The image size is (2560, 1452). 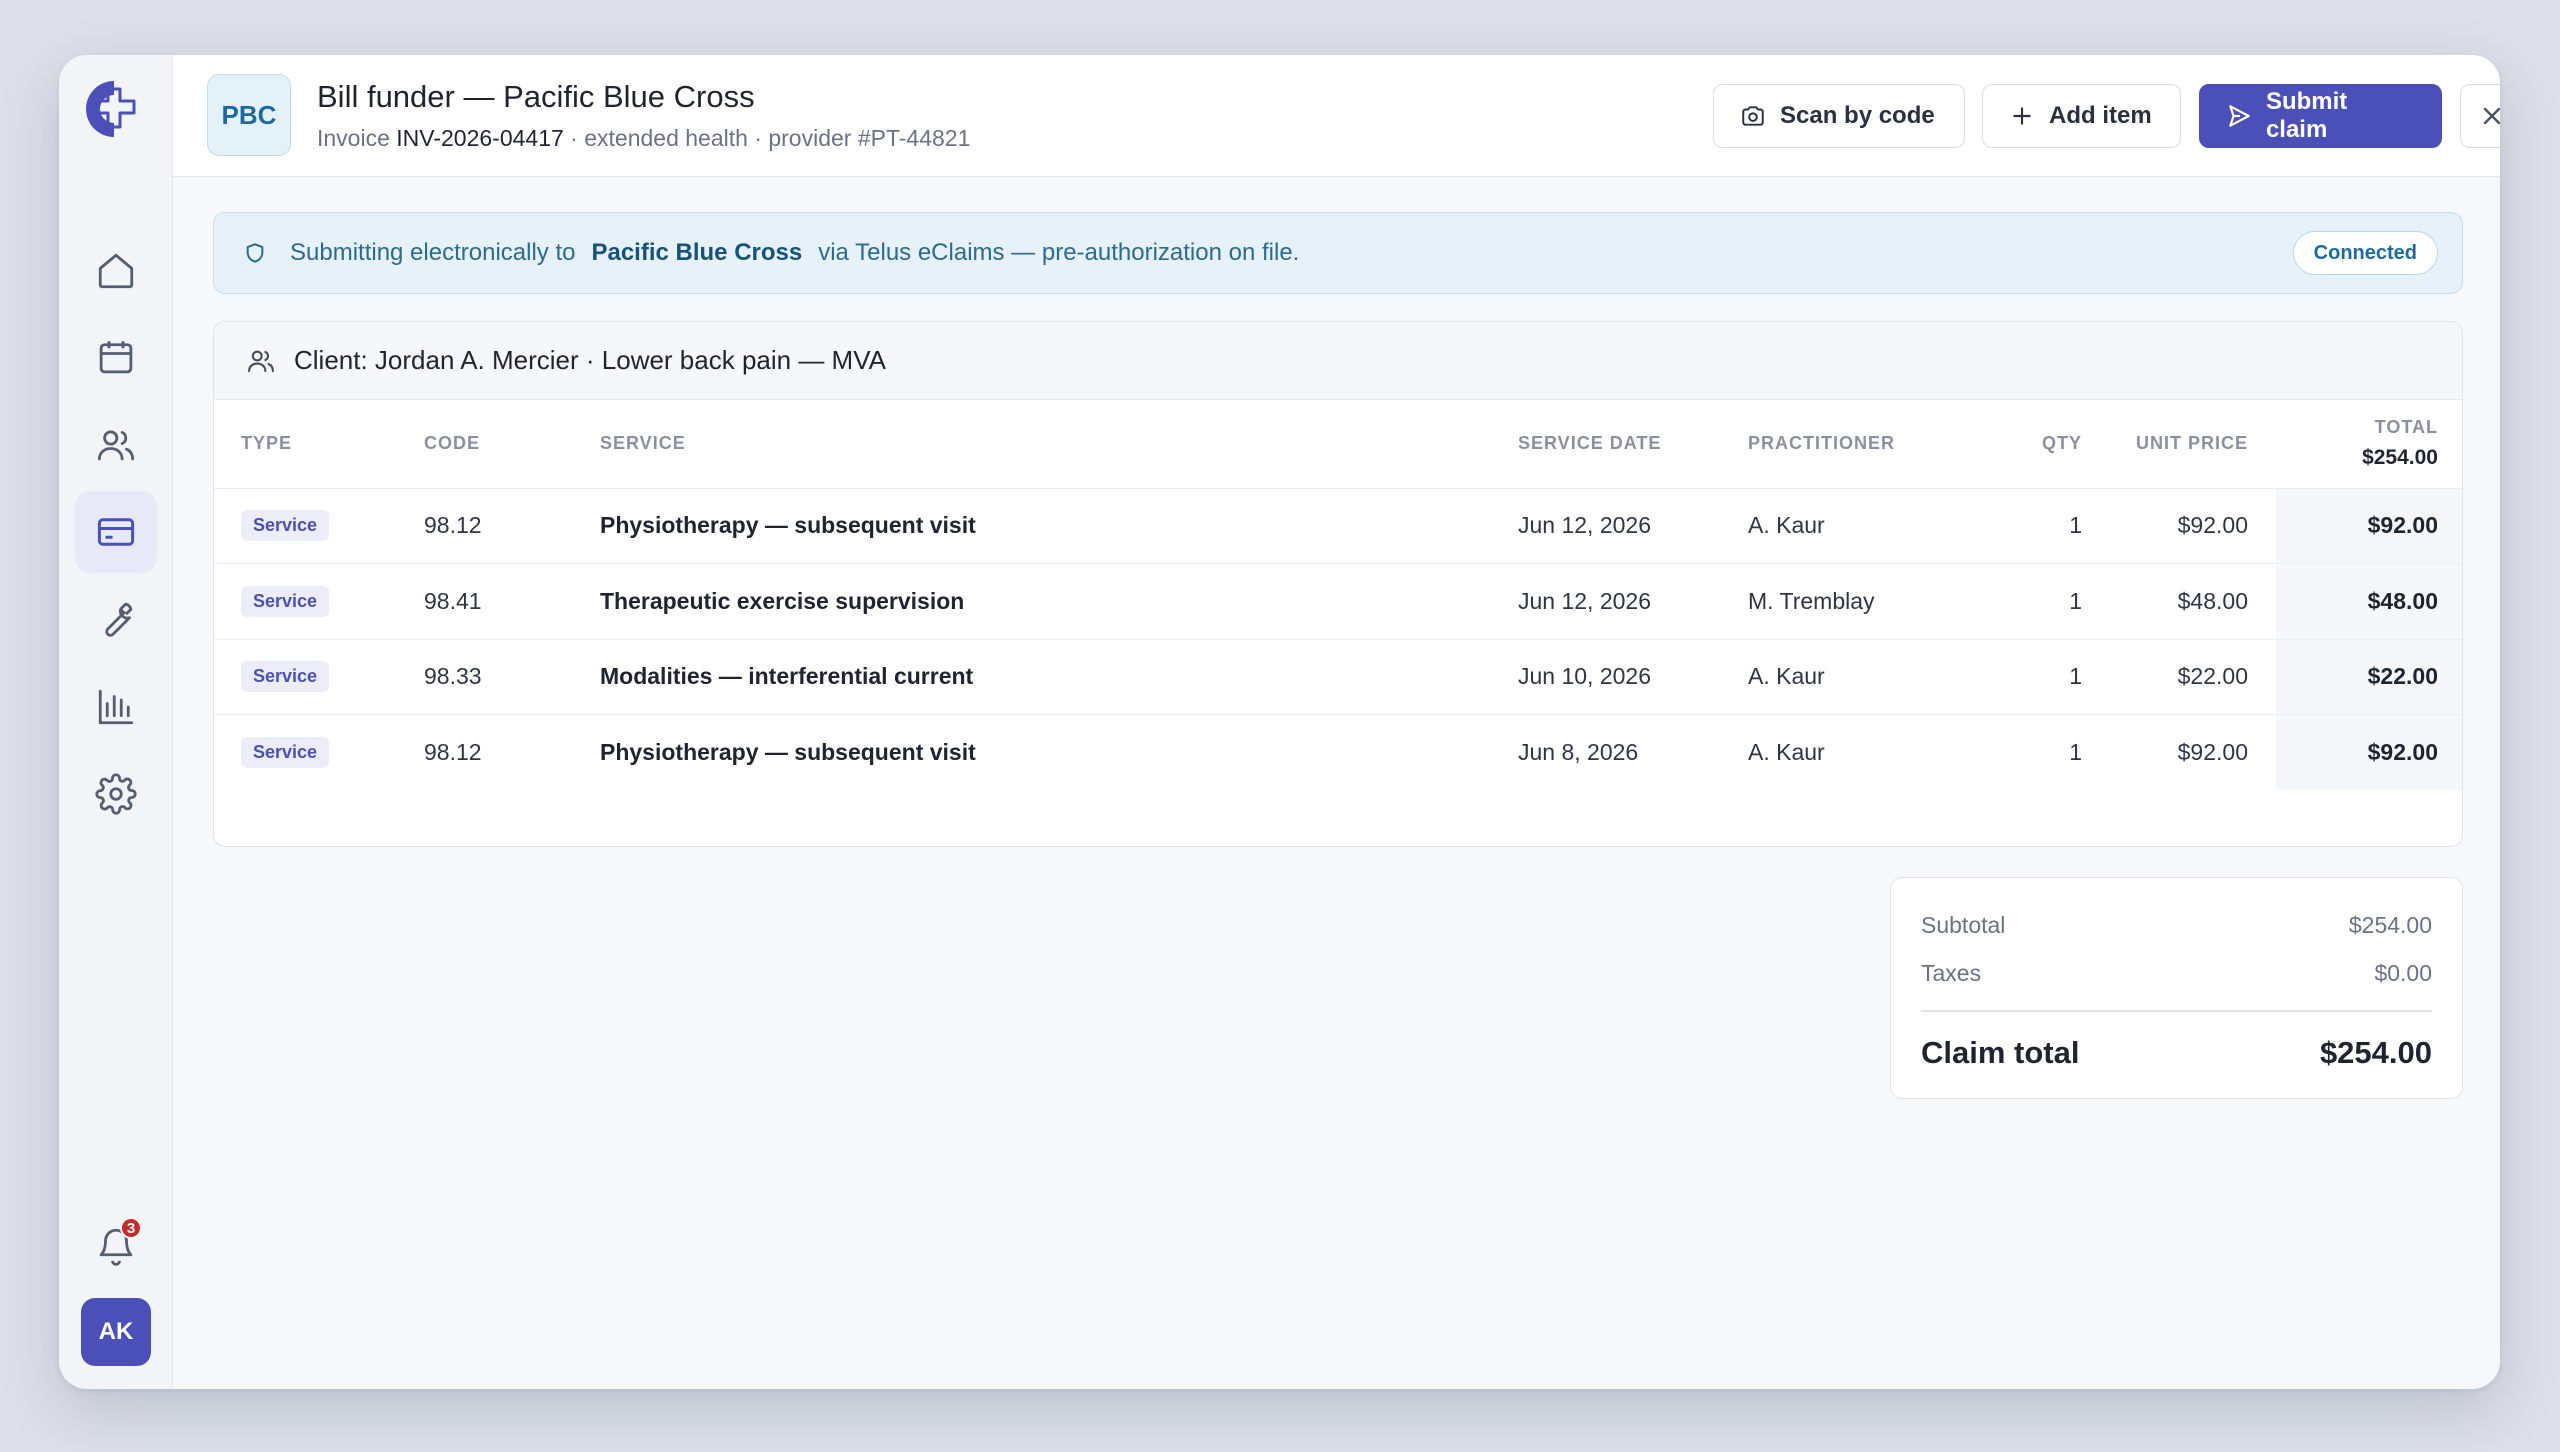 I want to click on sidebar-item-calendar, so click(x=116, y=357).